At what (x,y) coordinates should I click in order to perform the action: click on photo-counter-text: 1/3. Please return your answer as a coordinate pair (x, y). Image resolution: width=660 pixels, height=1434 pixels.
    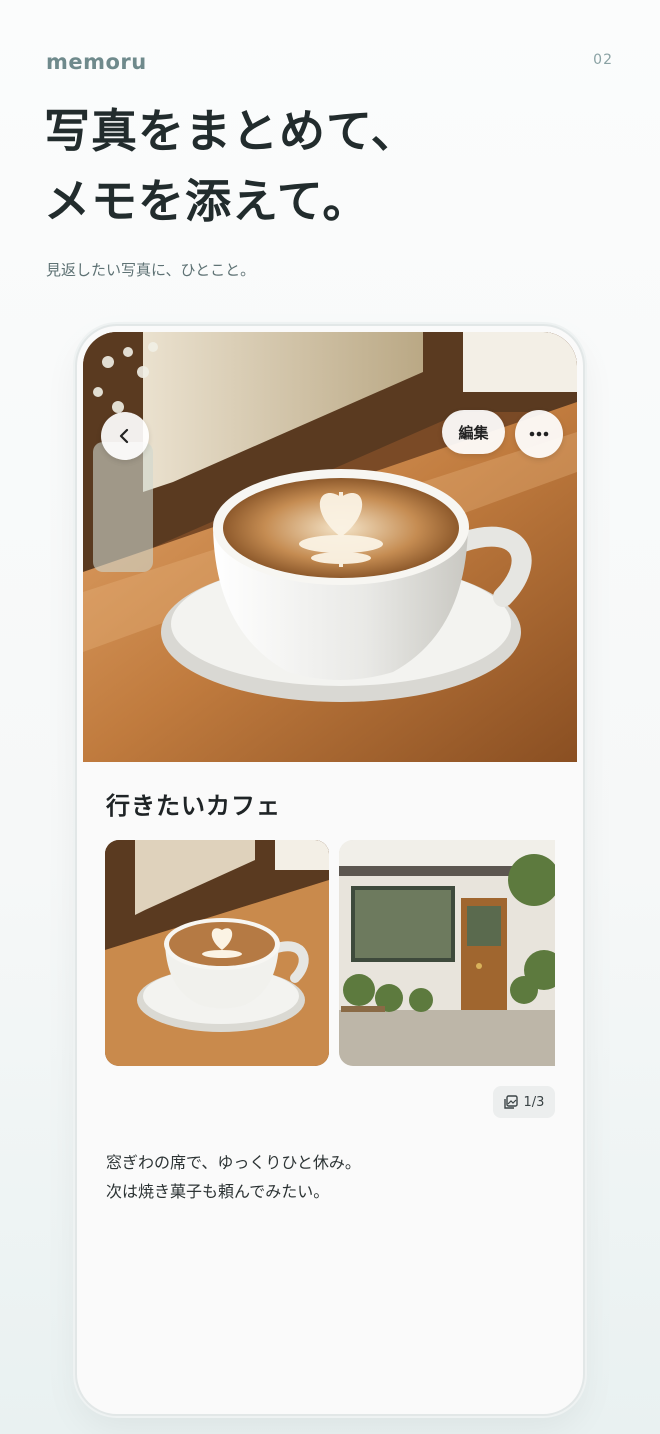
    Looking at the image, I should click on (534, 1102).